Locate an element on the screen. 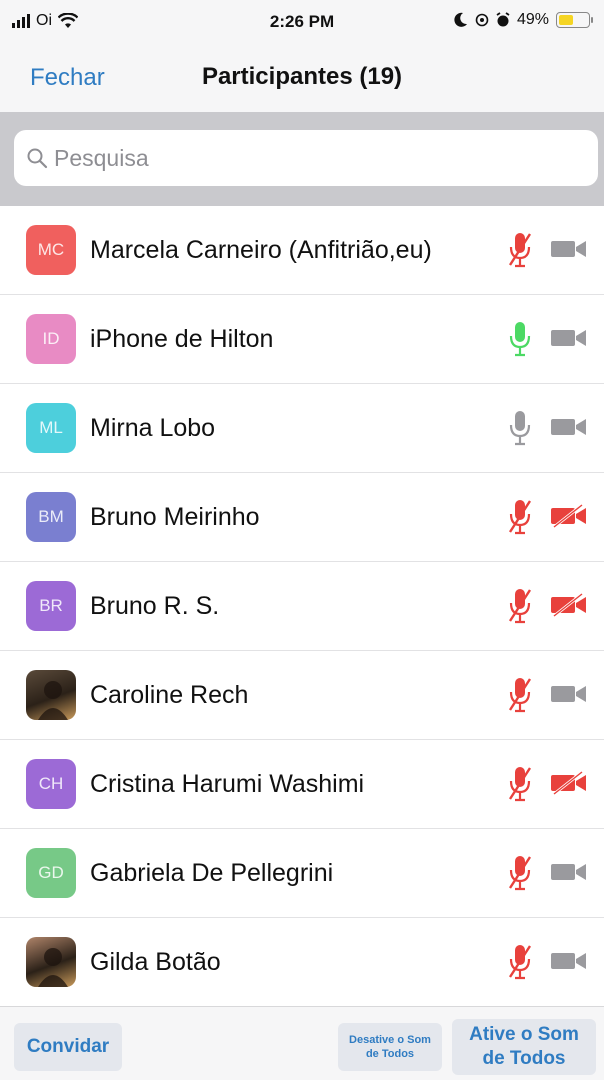  participant-name: iPhone de Hilton is located at coordinates (182, 338).